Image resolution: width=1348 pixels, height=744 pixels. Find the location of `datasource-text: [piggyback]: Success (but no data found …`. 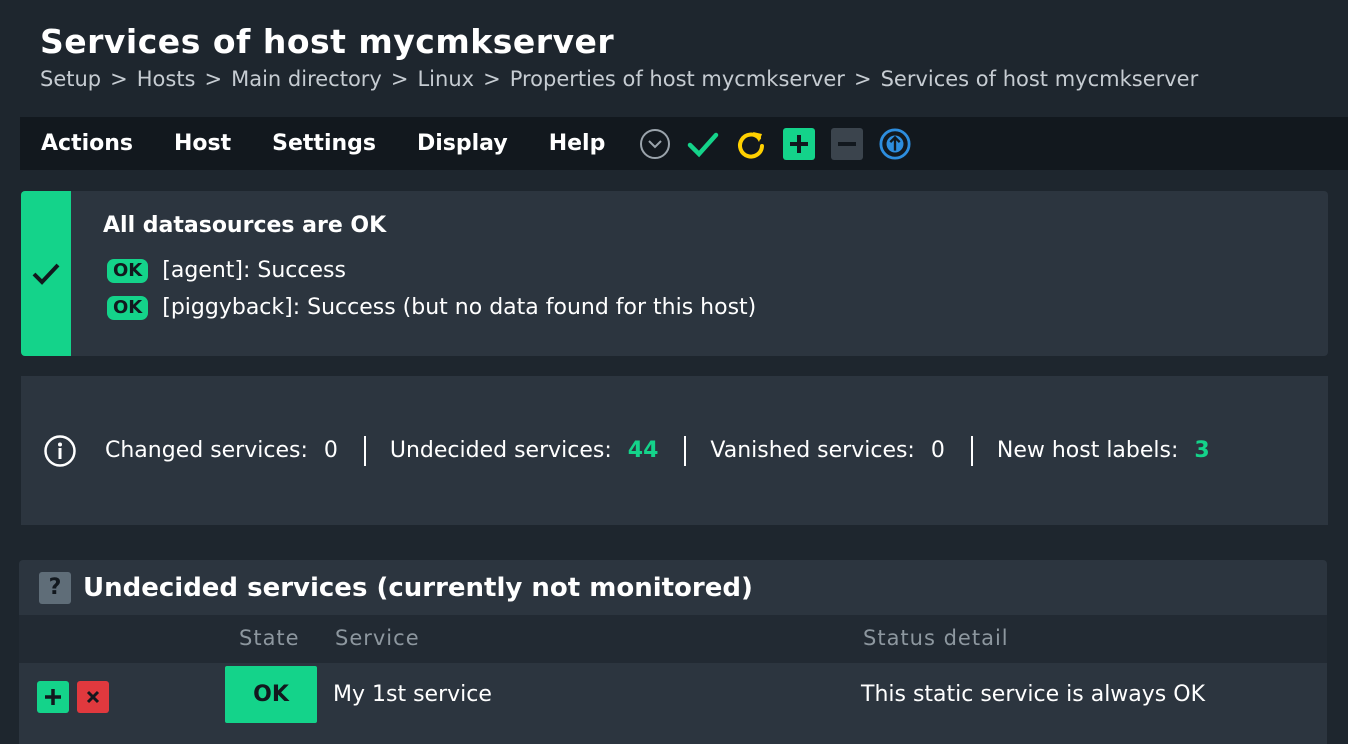

datasource-text: [piggyback]: Success (but no data found … is located at coordinates (459, 307).